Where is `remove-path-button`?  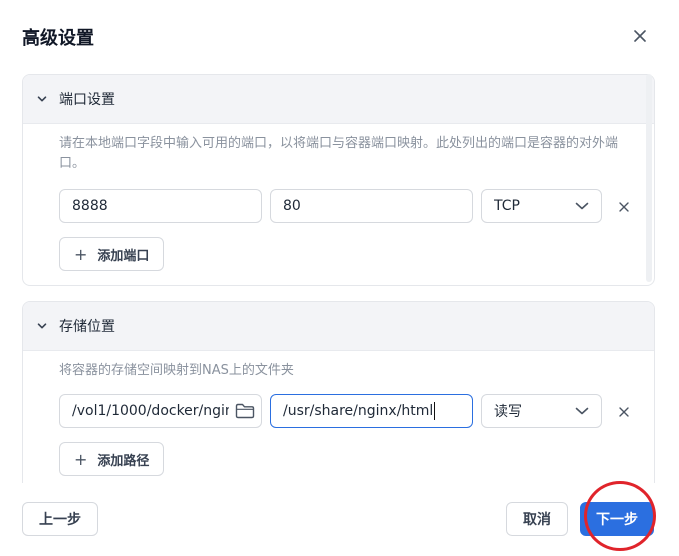
remove-path-button is located at coordinates (624, 412).